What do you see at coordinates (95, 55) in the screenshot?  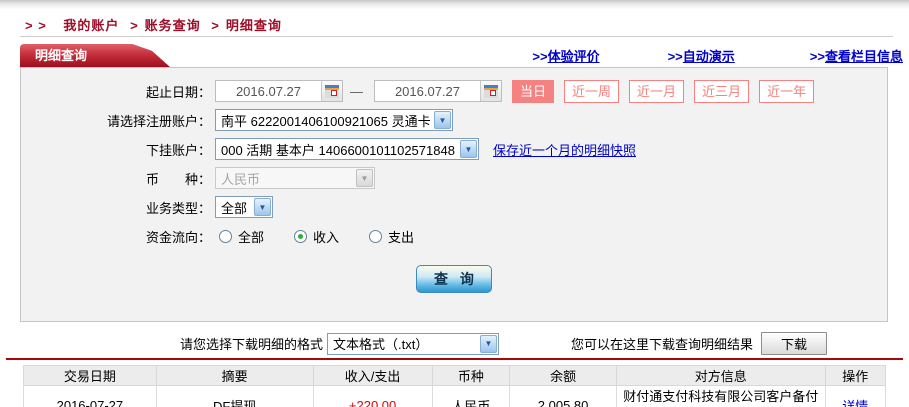 I see `page-title-tab: 明细查询` at bounding box center [95, 55].